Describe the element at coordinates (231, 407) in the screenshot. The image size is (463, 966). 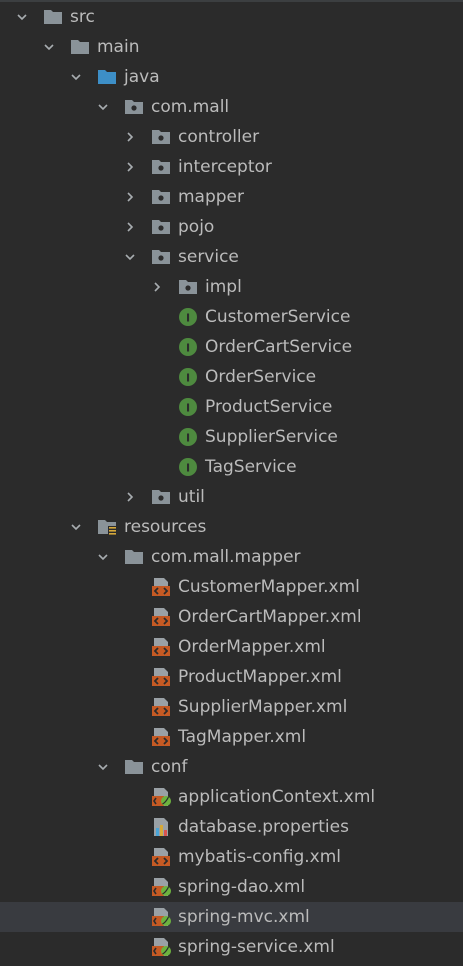
I see `tree-row: I ProductService` at that location.